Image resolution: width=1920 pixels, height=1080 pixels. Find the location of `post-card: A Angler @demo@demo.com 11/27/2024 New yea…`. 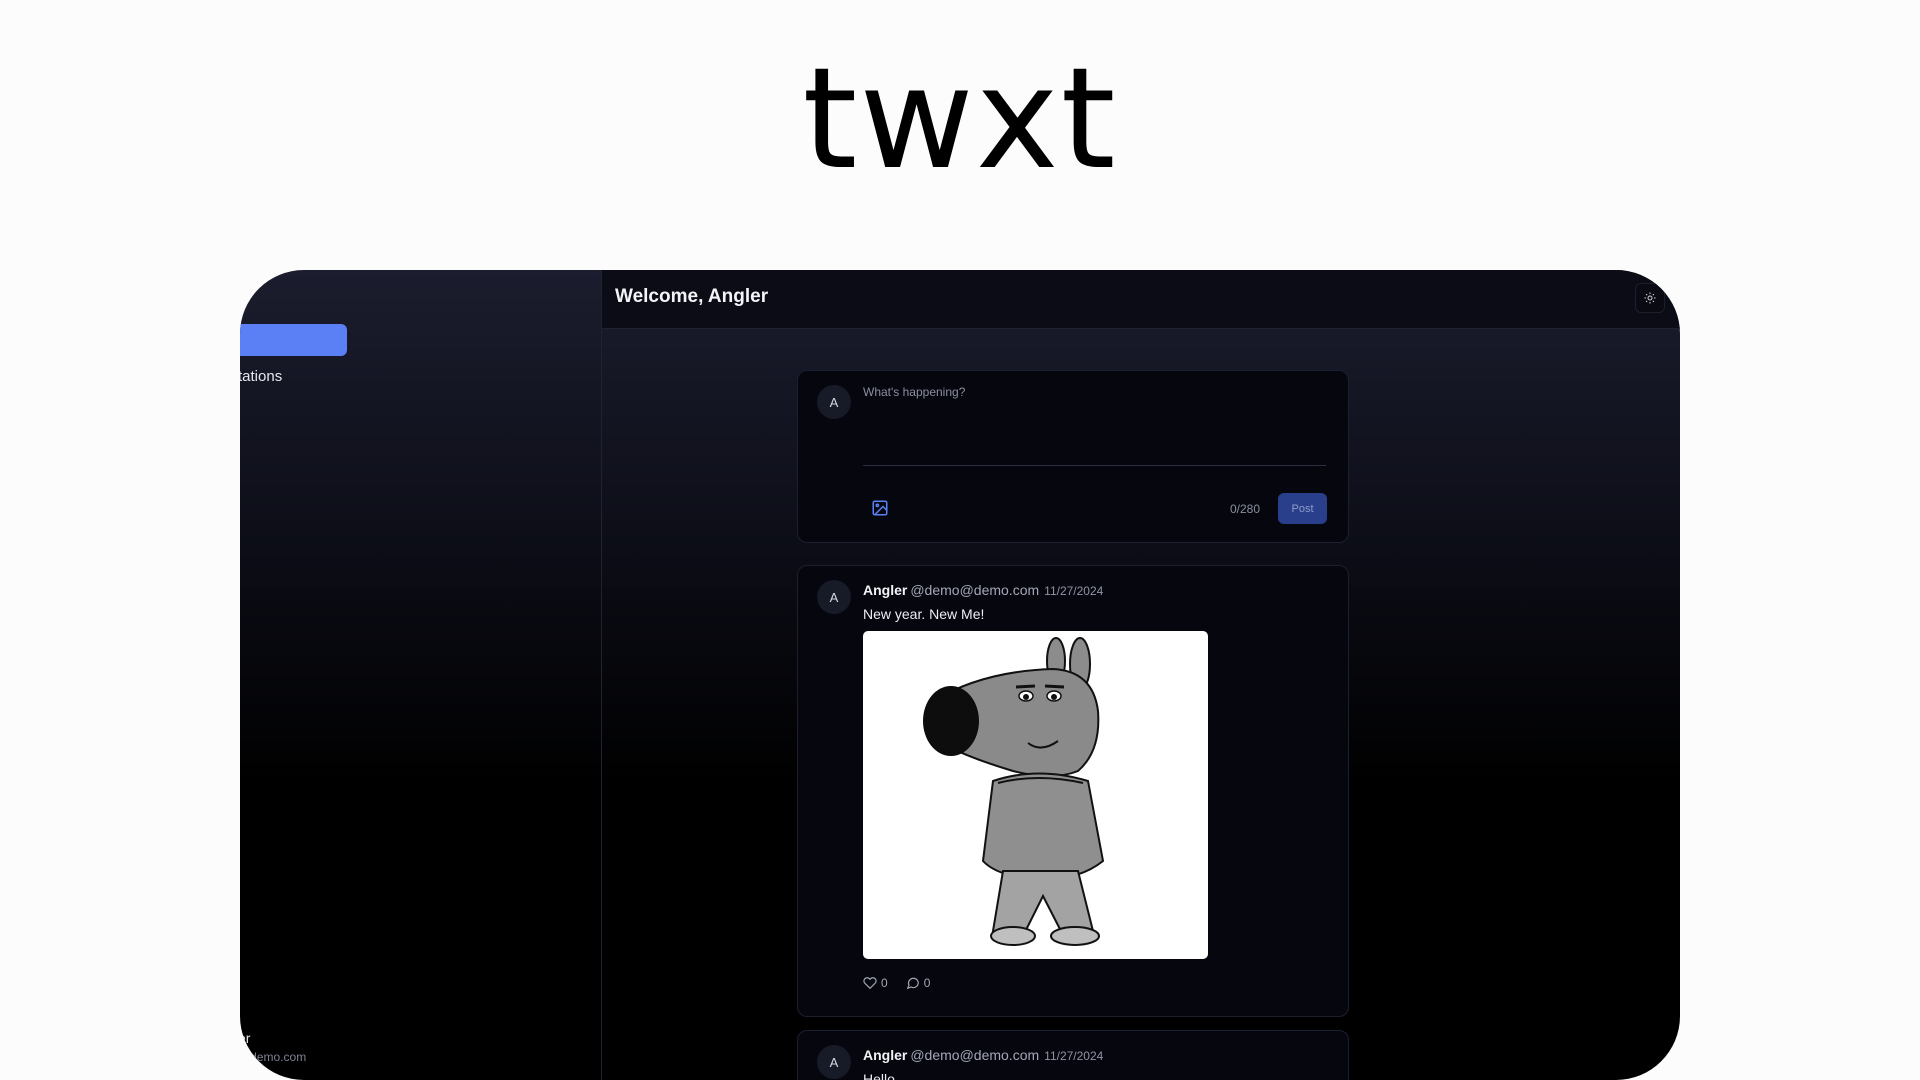

post-card: A Angler @demo@demo.com 11/27/2024 New yea… is located at coordinates (1073, 791).